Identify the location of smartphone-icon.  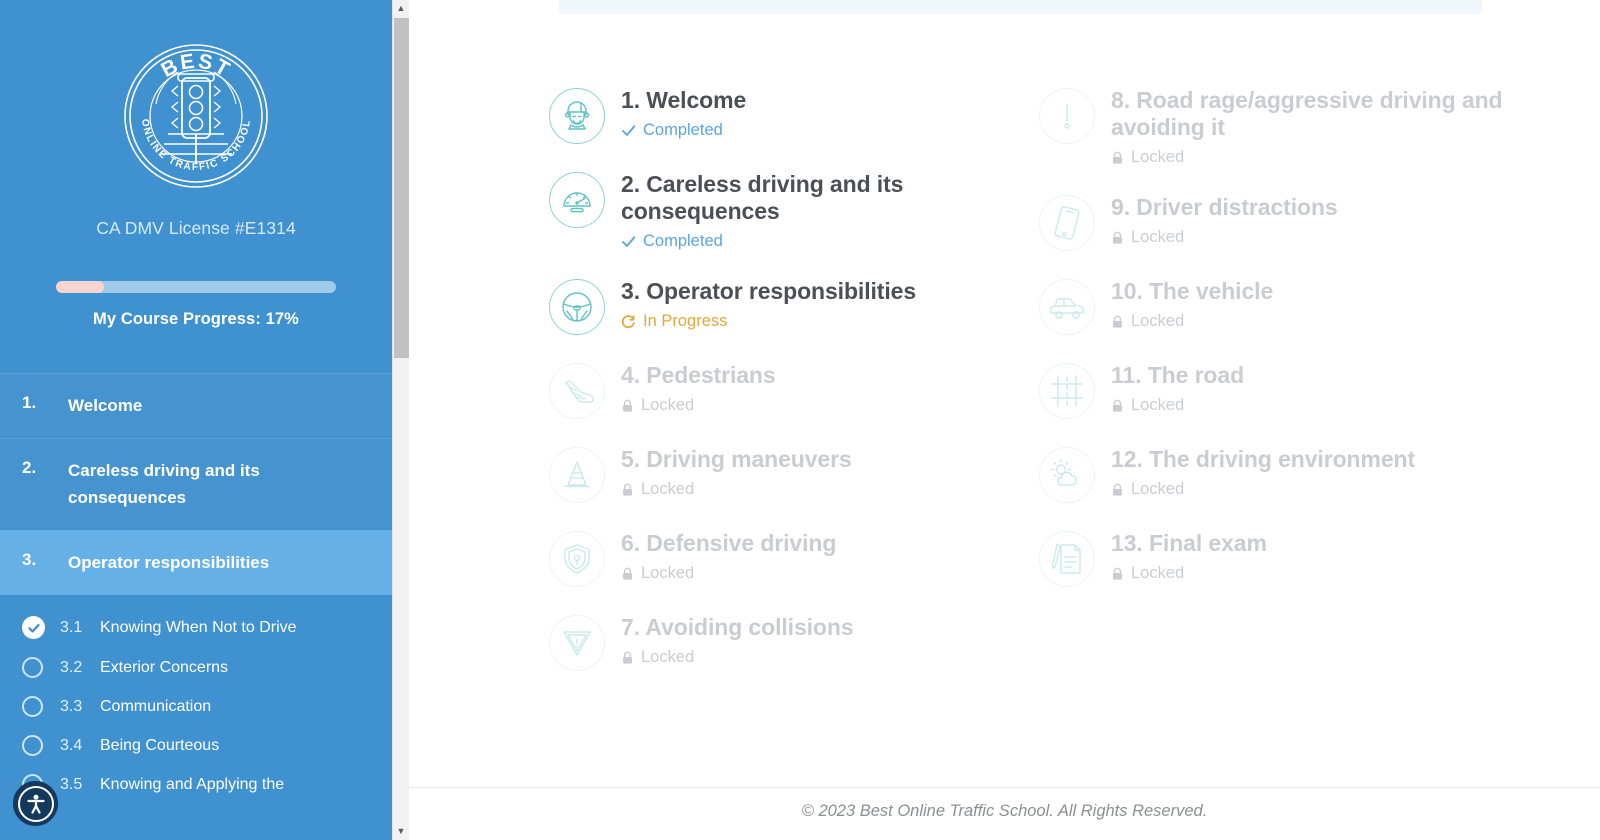
(1067, 223).